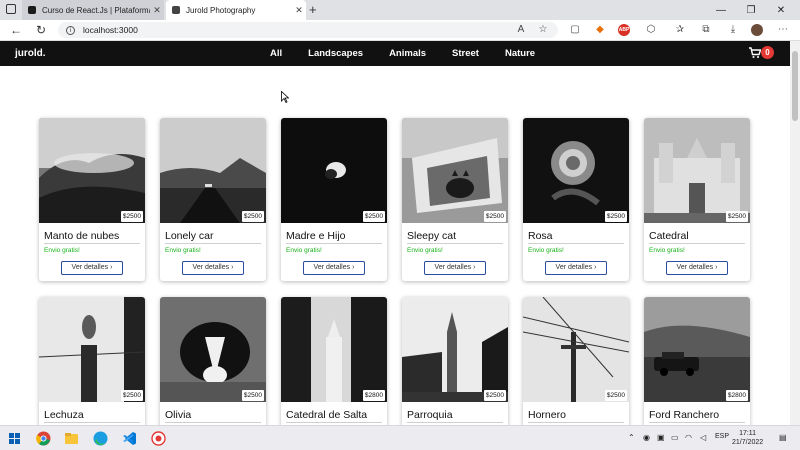 The image size is (800, 450). What do you see at coordinates (236, 10) in the screenshot?
I see `browser-tab-jurold: Jurold Photography ✕` at bounding box center [236, 10].